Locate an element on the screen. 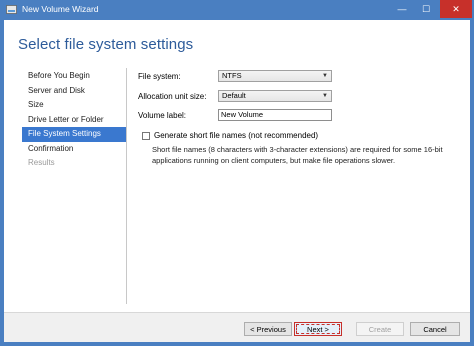  page-title: Select file system settings is located at coordinates (106, 44).